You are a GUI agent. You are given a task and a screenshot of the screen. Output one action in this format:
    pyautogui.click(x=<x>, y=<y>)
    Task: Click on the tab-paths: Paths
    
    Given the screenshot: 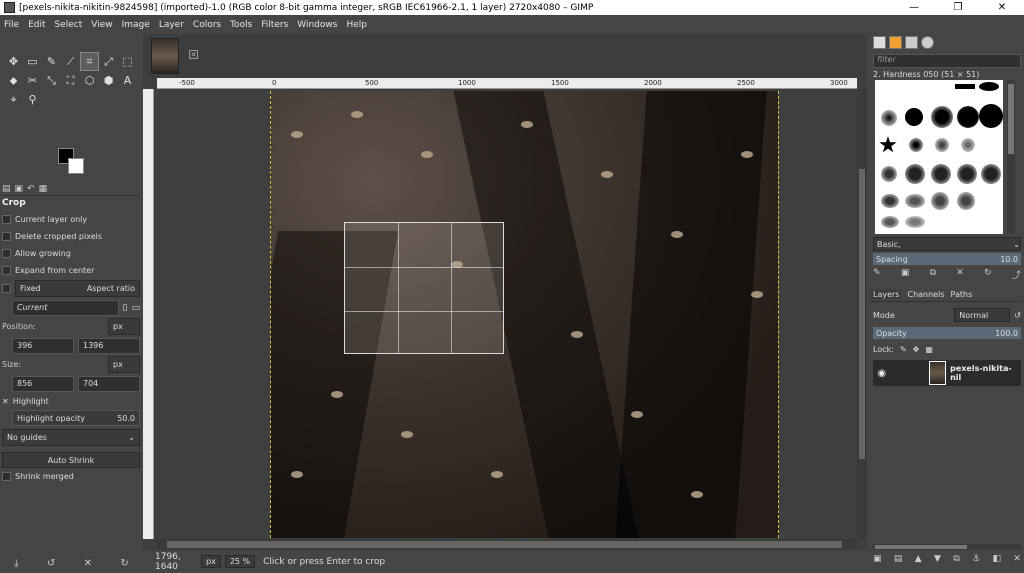 What is the action you would take?
    pyautogui.click(x=962, y=294)
    